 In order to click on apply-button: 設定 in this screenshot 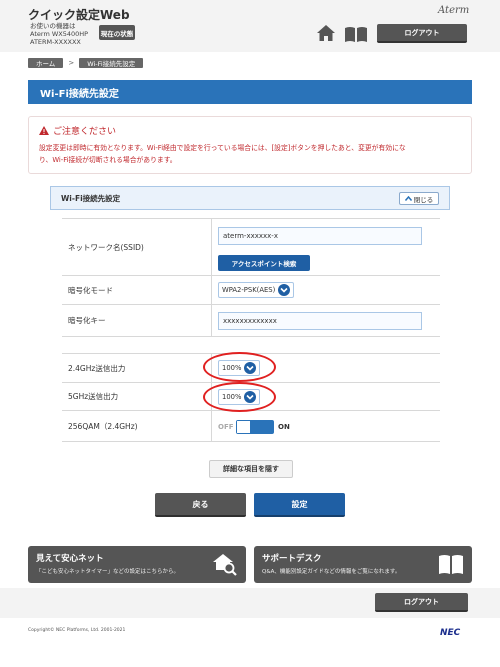, I will do `click(299, 505)`.